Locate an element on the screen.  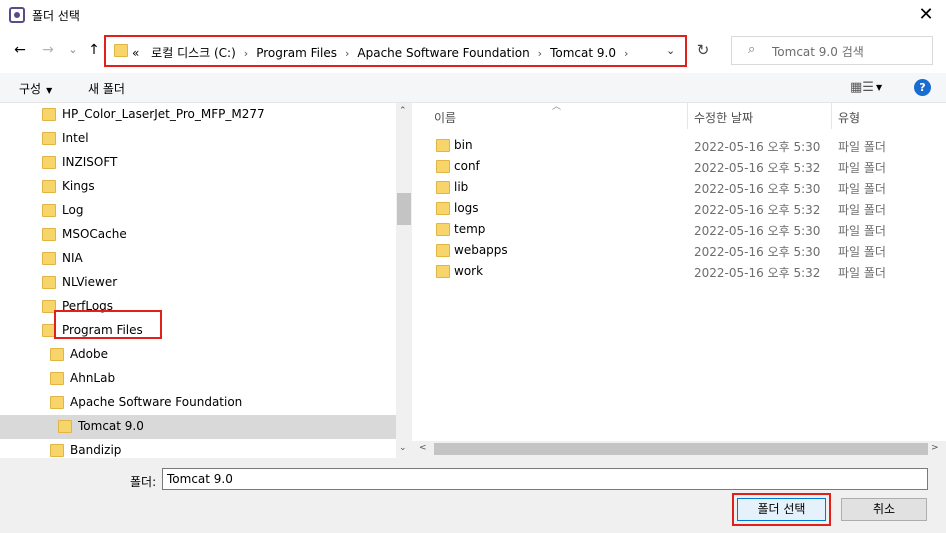
cancel-button: 취소 is located at coordinates (884, 509).